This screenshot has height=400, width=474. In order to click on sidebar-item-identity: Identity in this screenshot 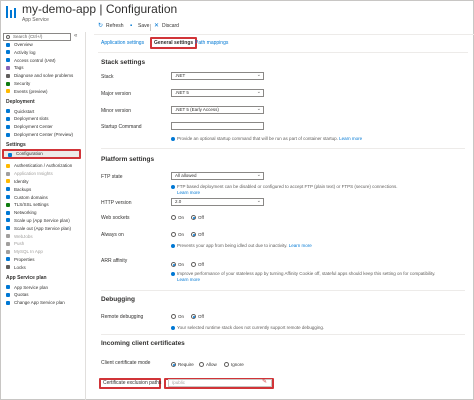, I will do `click(42, 181)`.